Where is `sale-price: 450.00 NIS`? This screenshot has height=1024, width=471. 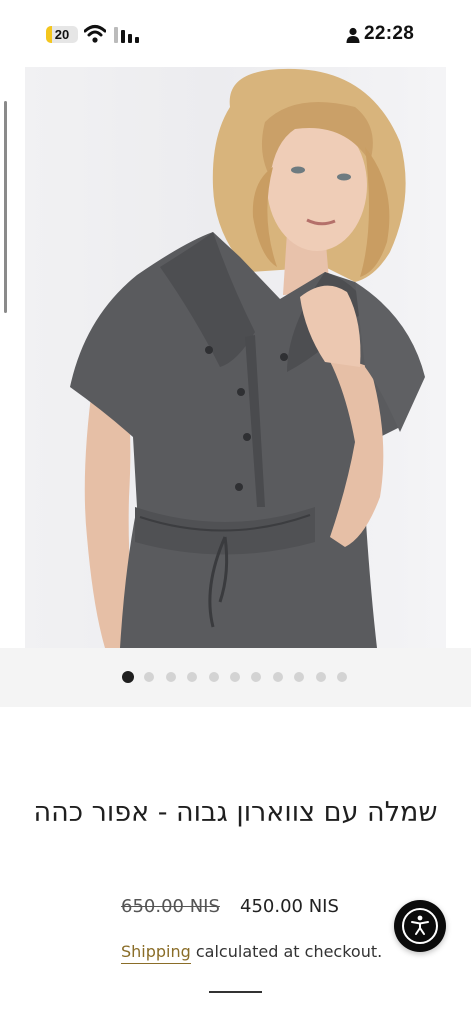 sale-price: 450.00 NIS is located at coordinates (289, 906).